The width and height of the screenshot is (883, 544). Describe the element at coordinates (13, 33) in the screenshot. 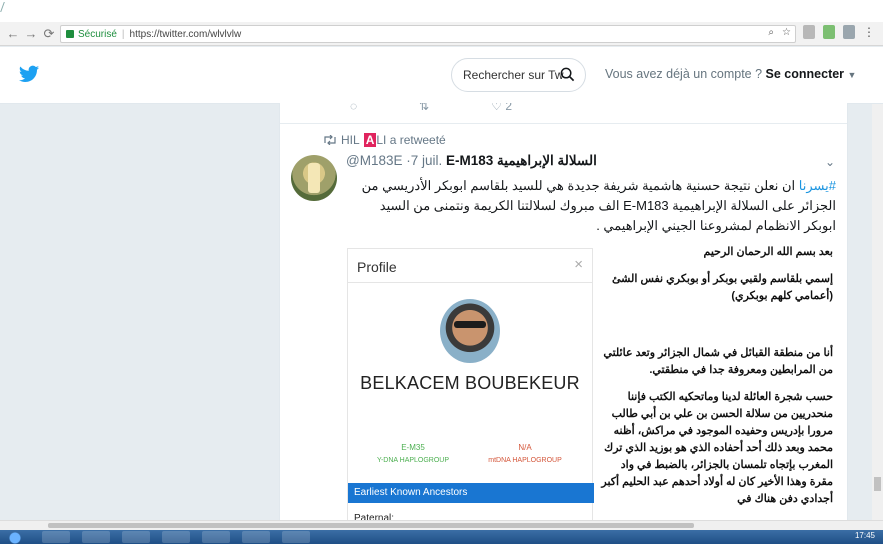

I see `back-arrow-icon: ←` at that location.